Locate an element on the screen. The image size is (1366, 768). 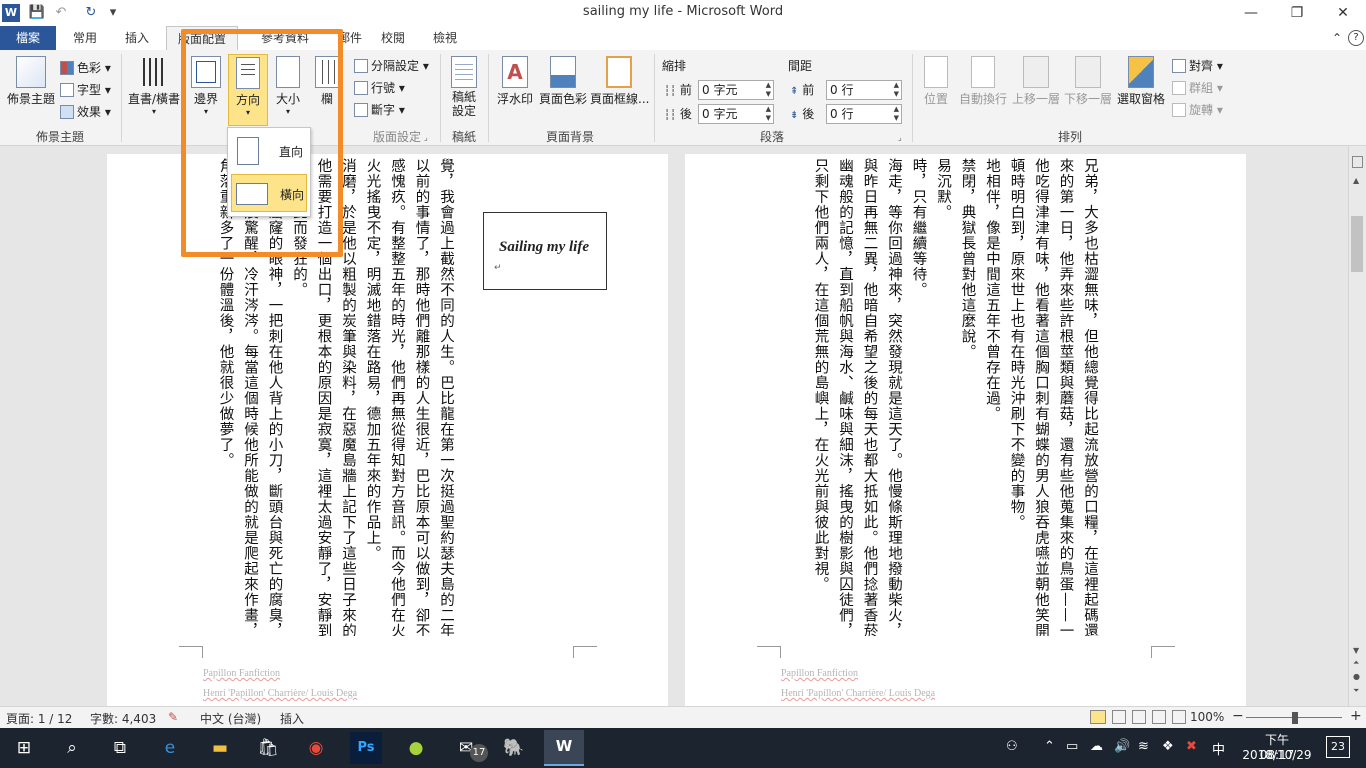
restore-button: ❐ is located at coordinates (1297, 13).